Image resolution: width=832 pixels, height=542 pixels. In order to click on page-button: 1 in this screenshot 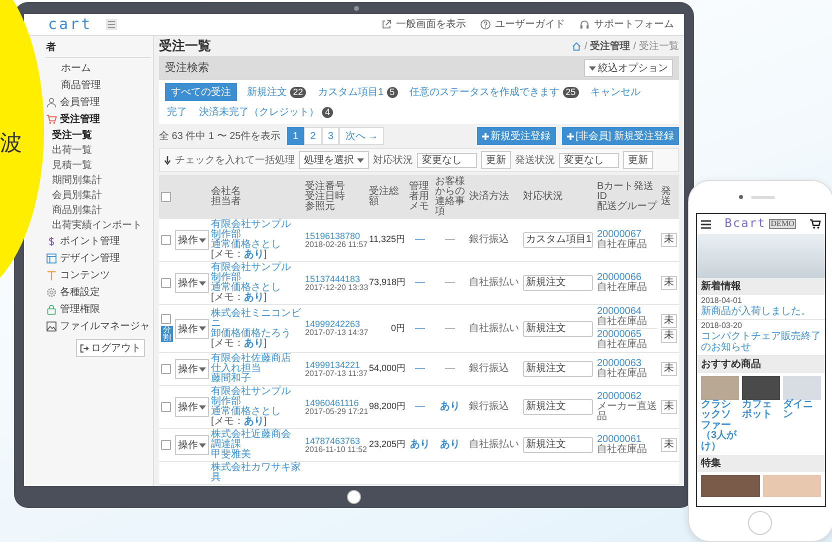, I will do `click(295, 136)`.